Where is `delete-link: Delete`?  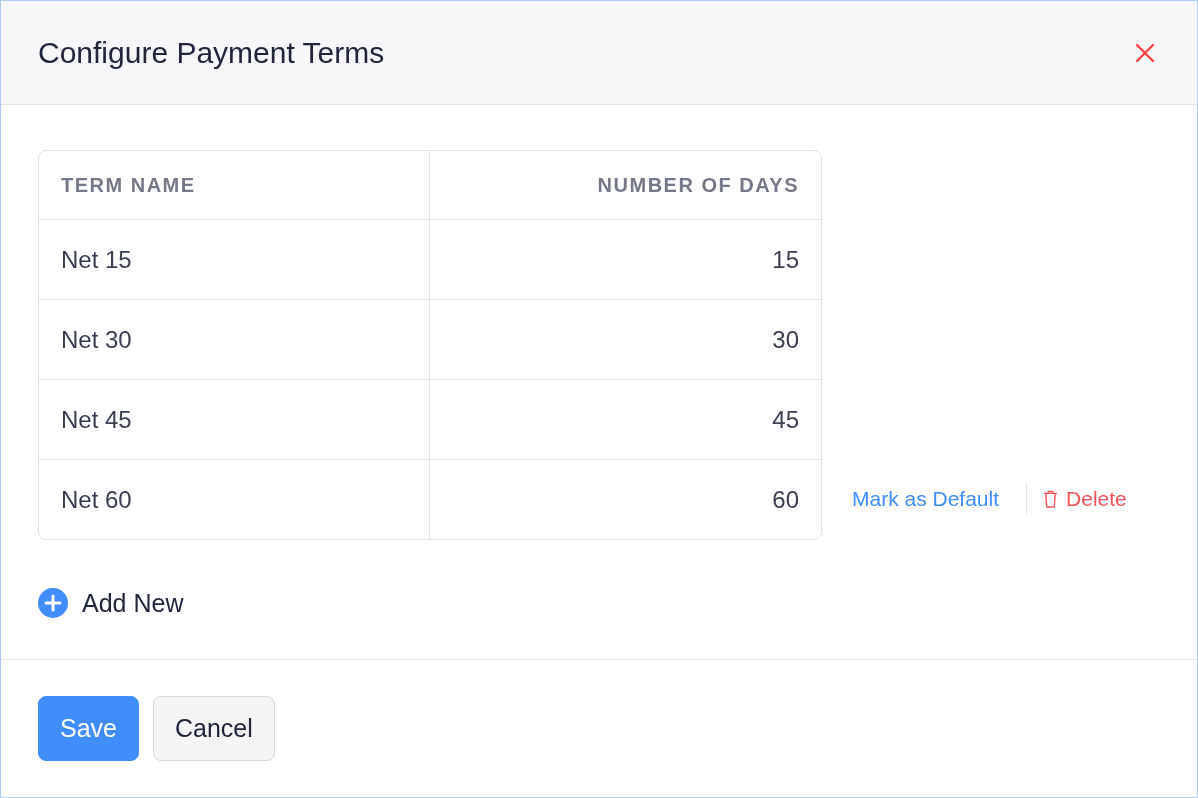
delete-link: Delete is located at coordinates (1085, 499).